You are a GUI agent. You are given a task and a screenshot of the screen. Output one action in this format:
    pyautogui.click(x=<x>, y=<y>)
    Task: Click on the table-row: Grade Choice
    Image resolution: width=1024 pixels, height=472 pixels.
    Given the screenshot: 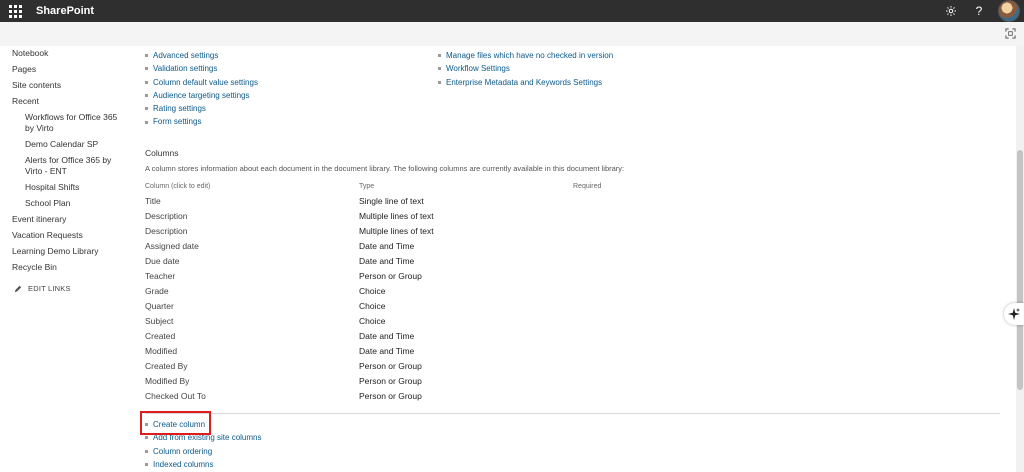 What is the action you would take?
    pyautogui.click(x=445, y=293)
    